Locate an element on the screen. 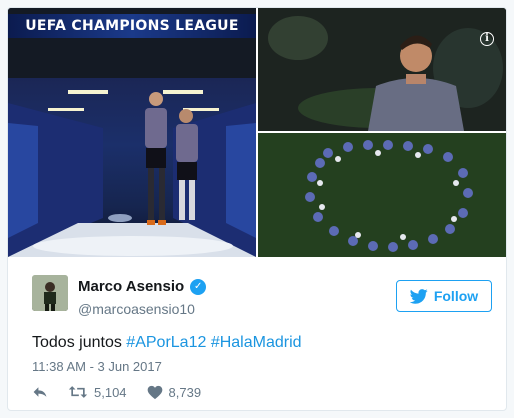  avatar is located at coordinates (50, 293).